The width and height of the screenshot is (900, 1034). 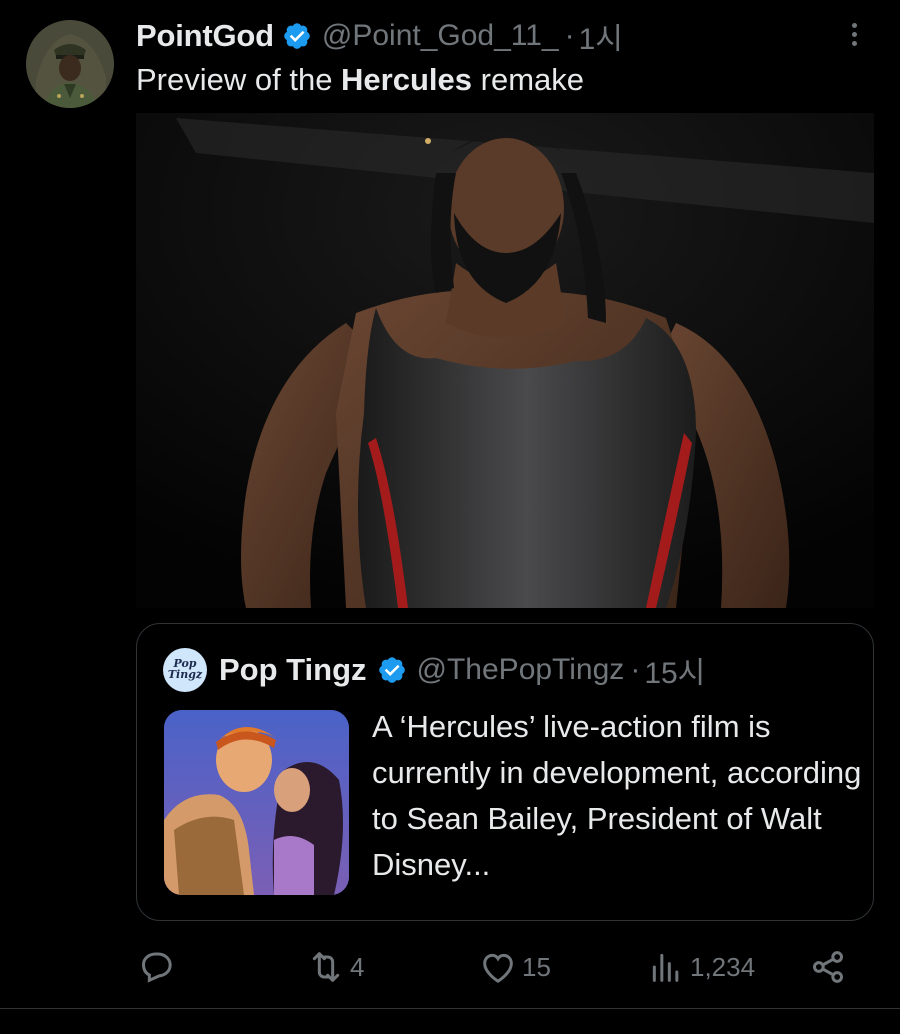 What do you see at coordinates (293, 670) in the screenshot?
I see `quoted-author-name: Pop Tingz` at bounding box center [293, 670].